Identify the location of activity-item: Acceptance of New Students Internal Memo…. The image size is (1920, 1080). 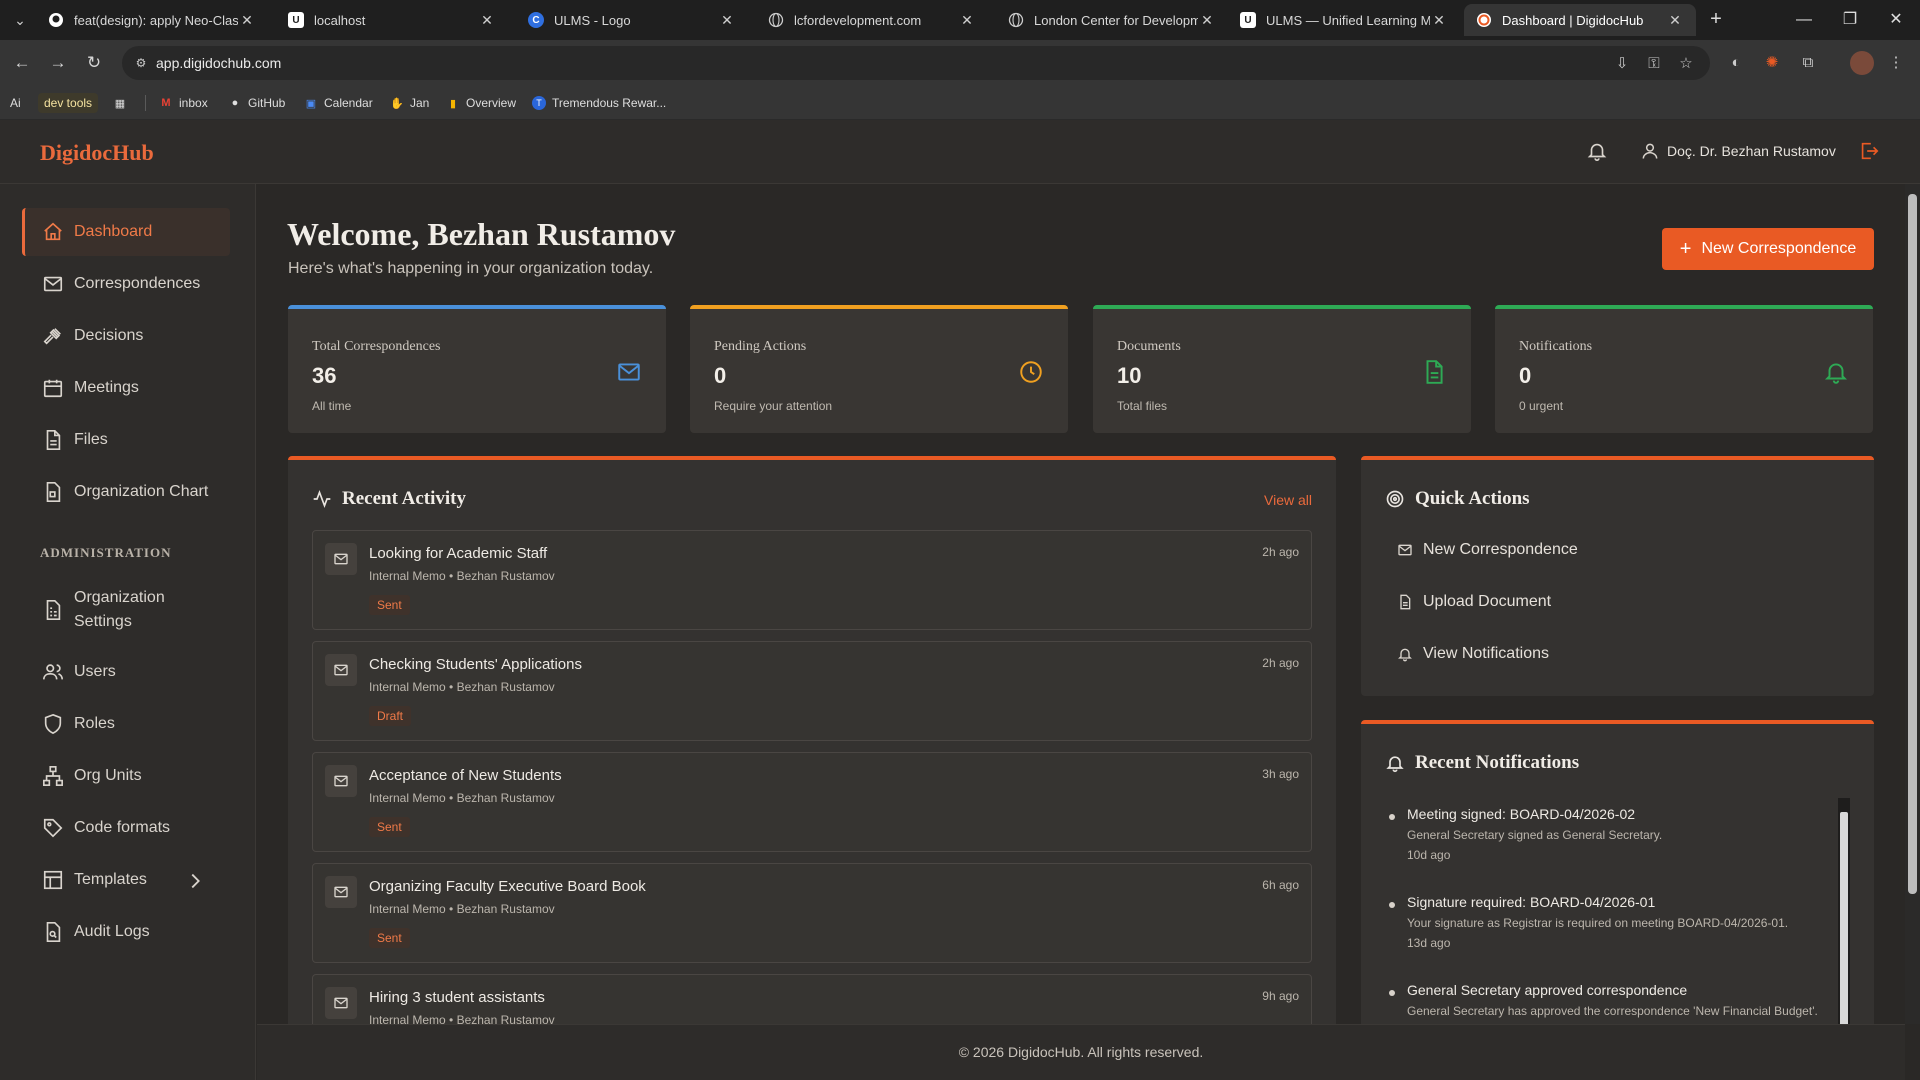
(812, 802).